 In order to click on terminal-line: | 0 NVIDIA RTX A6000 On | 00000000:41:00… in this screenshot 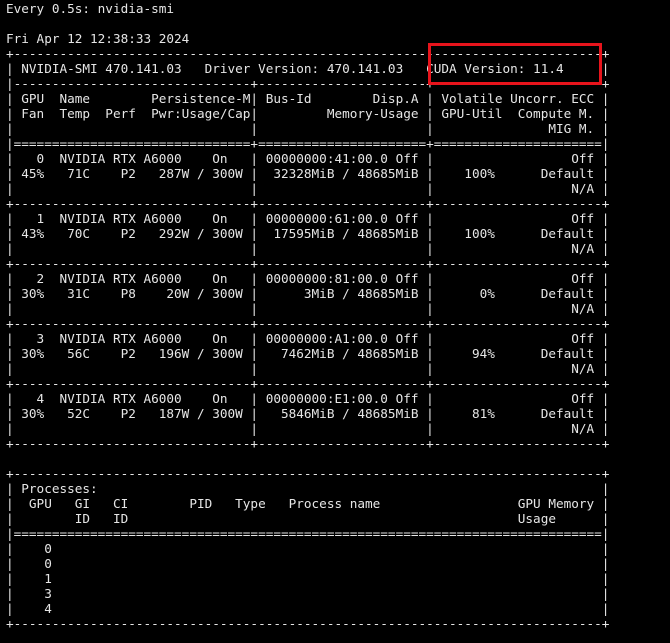, I will do `click(308, 158)`.